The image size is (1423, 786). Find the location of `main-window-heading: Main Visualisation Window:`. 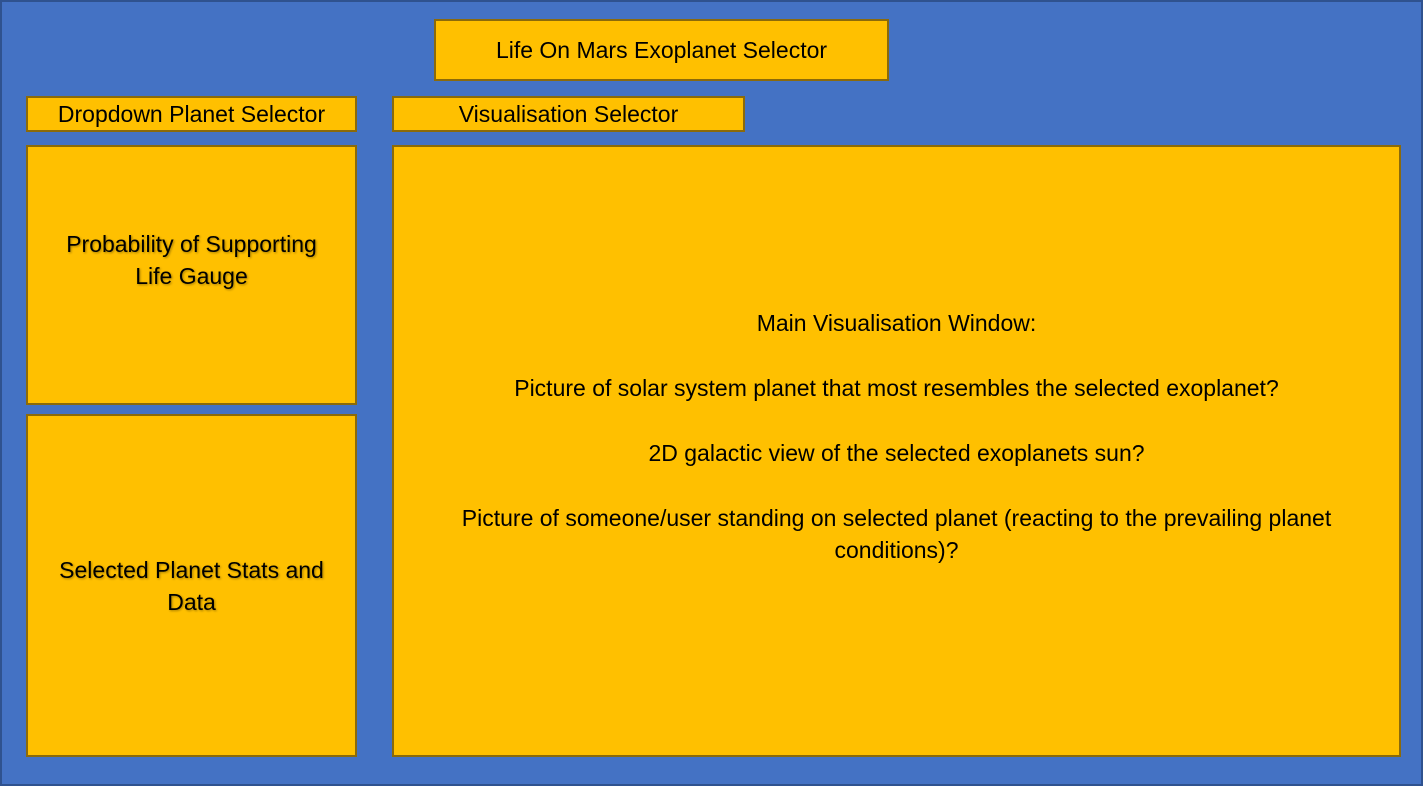

main-window-heading: Main Visualisation Window: is located at coordinates (896, 322).